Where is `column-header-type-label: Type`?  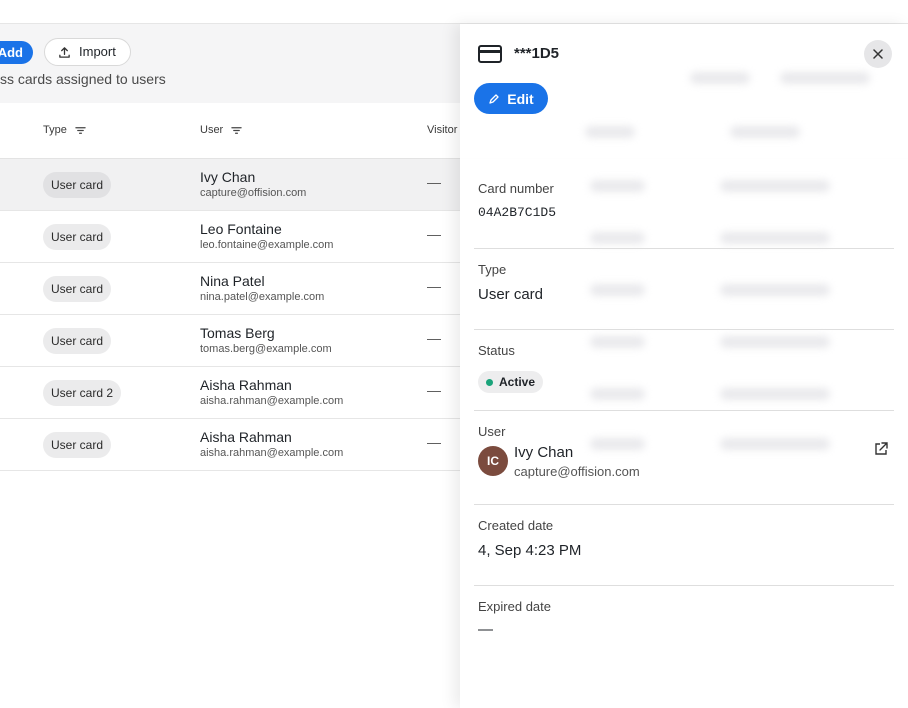
column-header-type-label: Type is located at coordinates (55, 130).